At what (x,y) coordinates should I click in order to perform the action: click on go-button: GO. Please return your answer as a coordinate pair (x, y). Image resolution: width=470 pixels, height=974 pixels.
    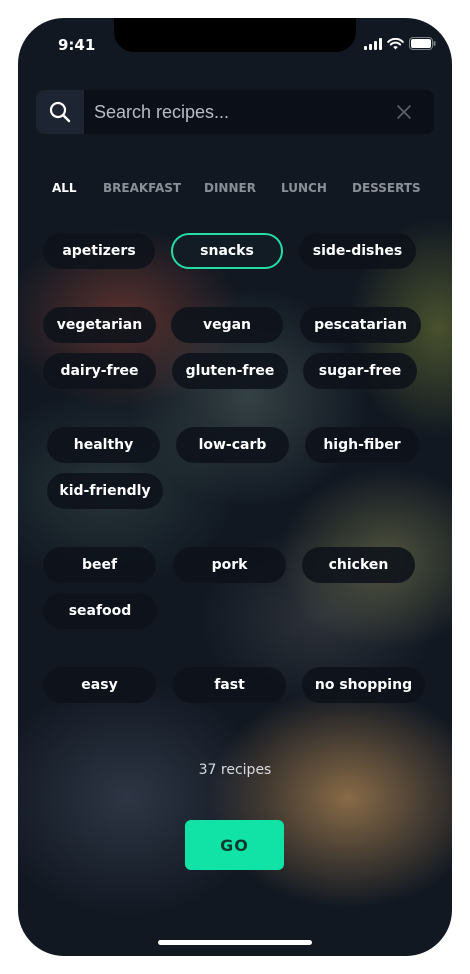
    Looking at the image, I should click on (234, 845).